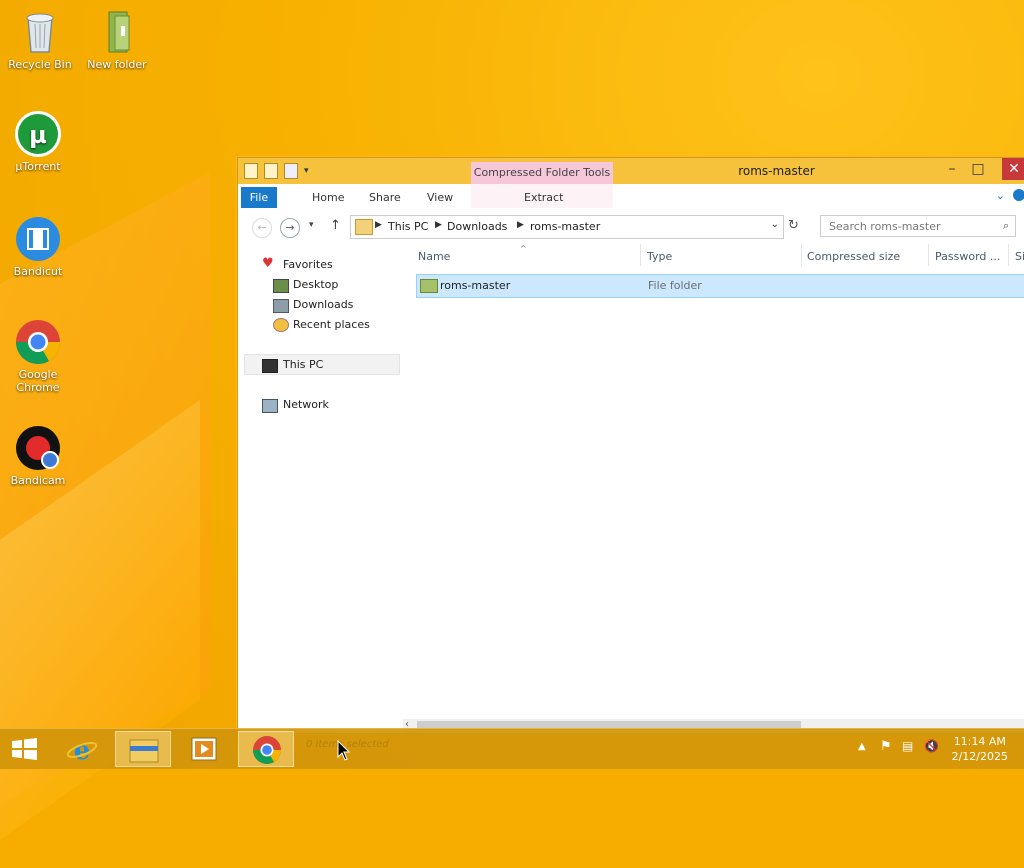 Image resolution: width=1024 pixels, height=868 pixels. I want to click on column-header-size: Si, so click(1019, 256).